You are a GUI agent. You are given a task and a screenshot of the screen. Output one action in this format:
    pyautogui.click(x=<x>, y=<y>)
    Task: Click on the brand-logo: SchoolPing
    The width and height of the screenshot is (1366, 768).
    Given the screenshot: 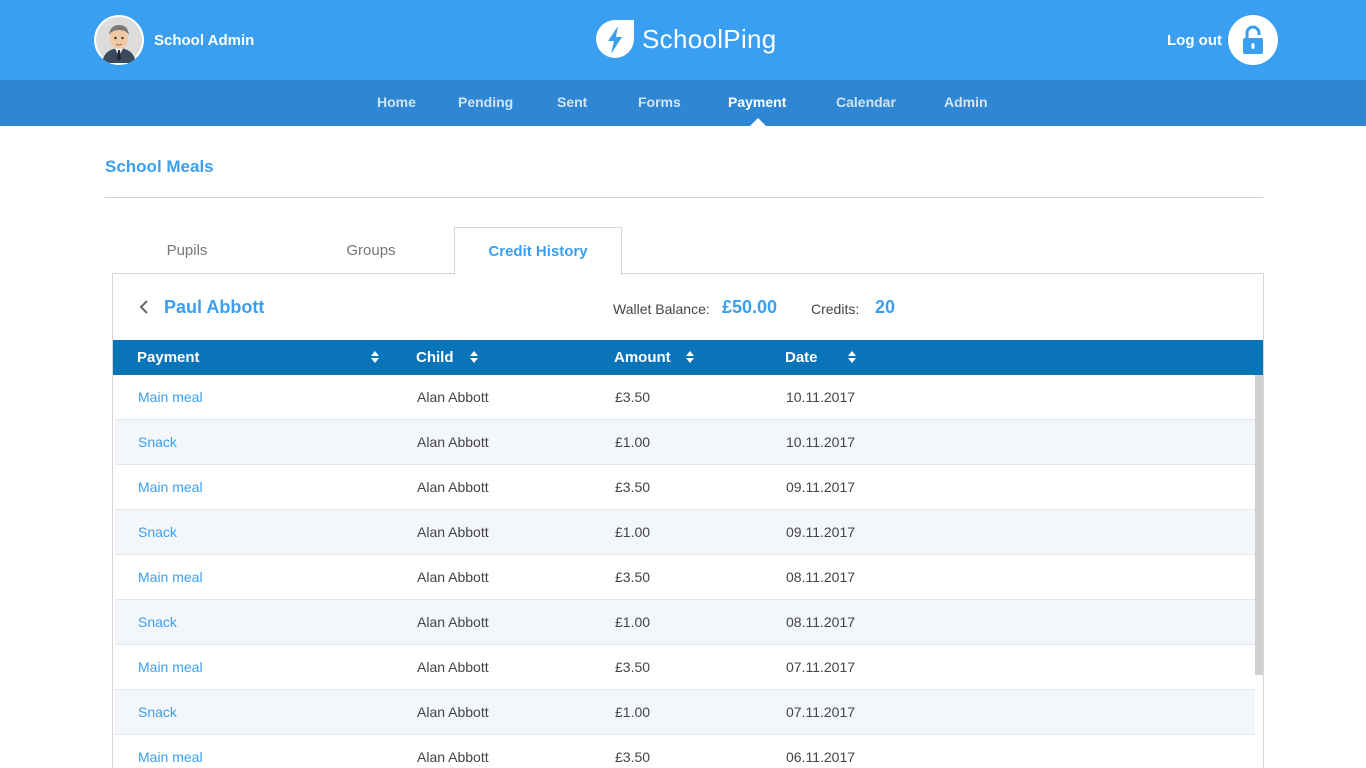 What is the action you would take?
    pyautogui.click(x=685, y=39)
    